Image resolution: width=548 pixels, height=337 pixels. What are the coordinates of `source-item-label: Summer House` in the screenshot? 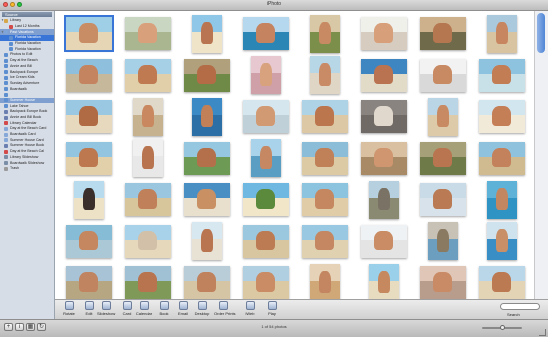 It's located at (22, 99).